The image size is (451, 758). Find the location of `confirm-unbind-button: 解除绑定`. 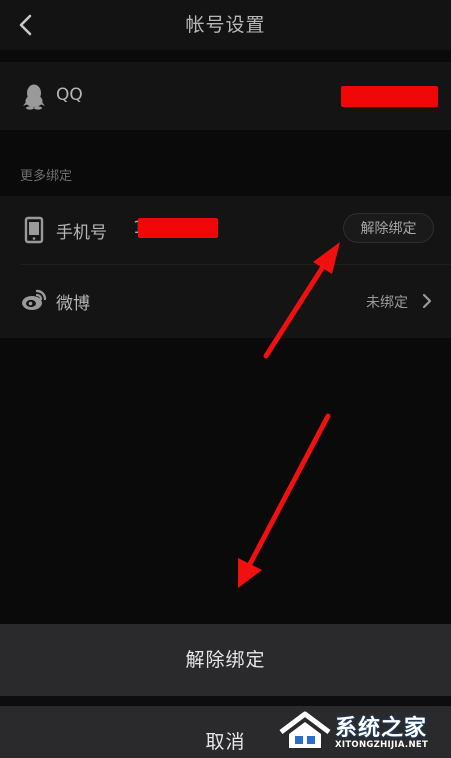

confirm-unbind-button: 解除绑定 is located at coordinates (225, 660).